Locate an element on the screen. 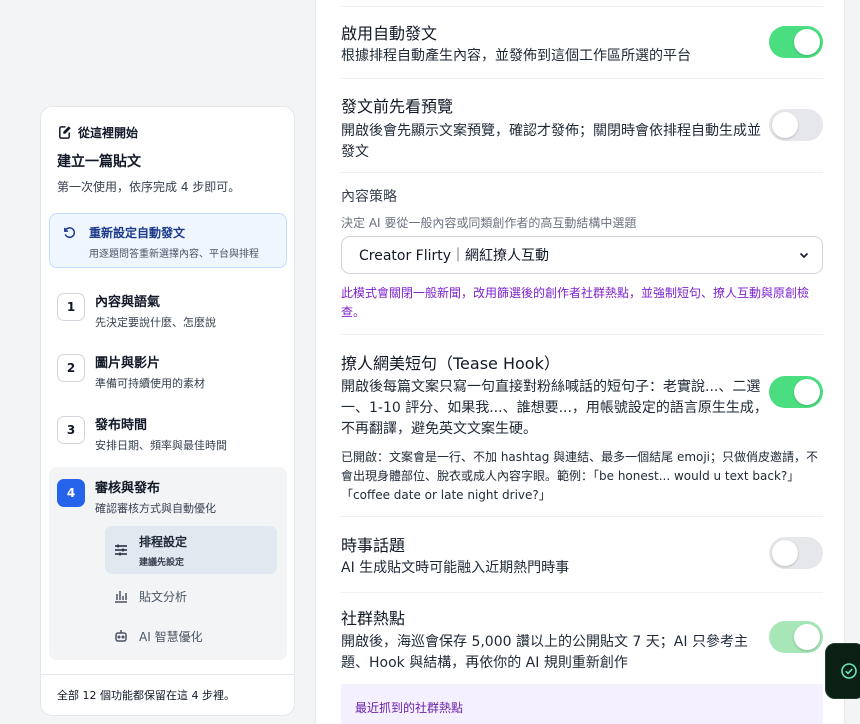 Image resolution: width=860 pixels, height=724 pixels. setting-news: 時事話題 AI 生成貼文時可能融入近期熱門時事 is located at coordinates (582, 555).